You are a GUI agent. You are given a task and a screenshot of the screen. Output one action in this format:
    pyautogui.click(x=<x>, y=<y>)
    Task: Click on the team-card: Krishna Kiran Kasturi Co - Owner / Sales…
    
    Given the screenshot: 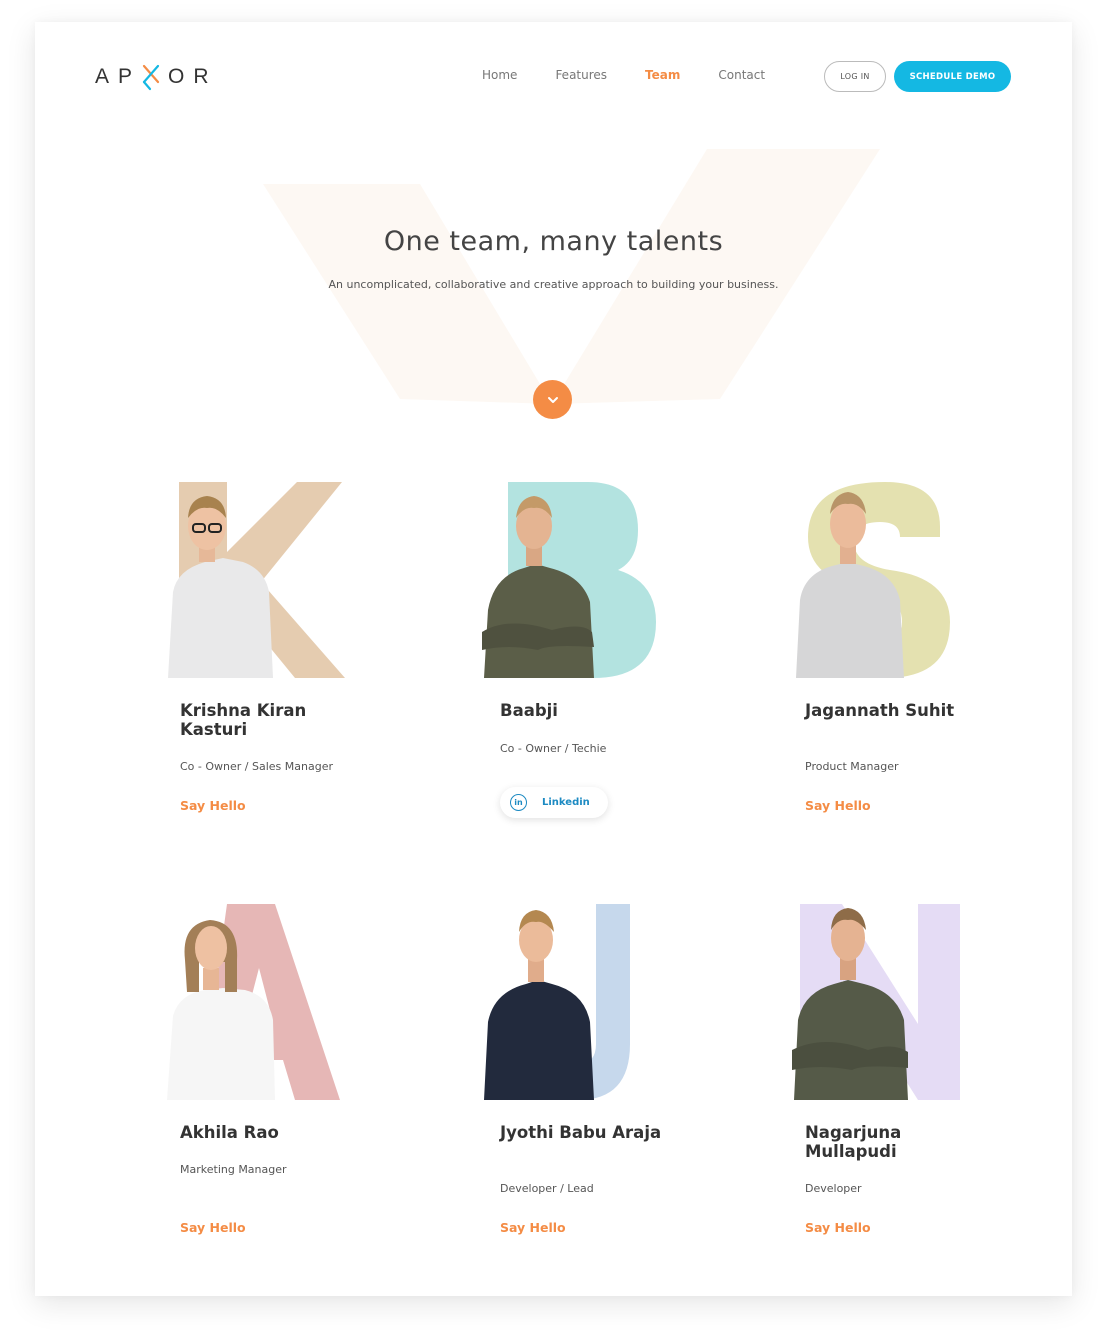 What is the action you would take?
    pyautogui.click(x=270, y=647)
    